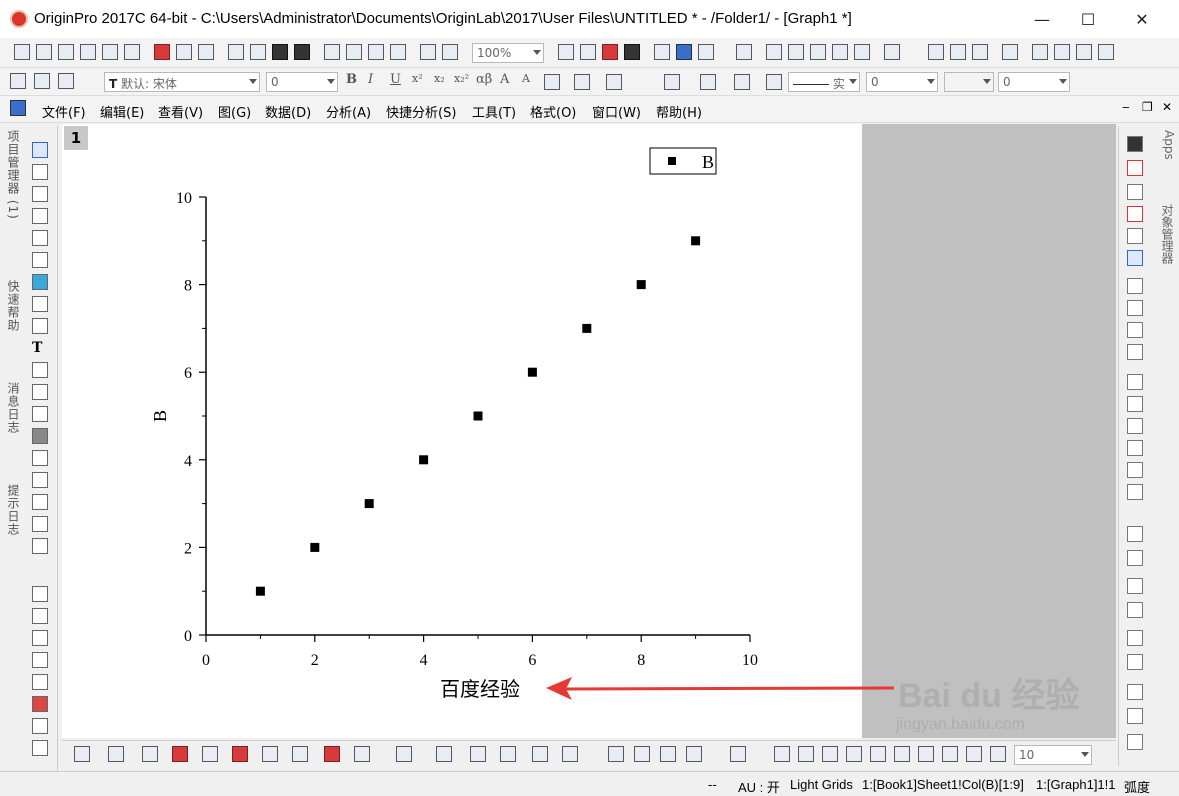  I want to click on surface-plot-icon, so click(404, 754).